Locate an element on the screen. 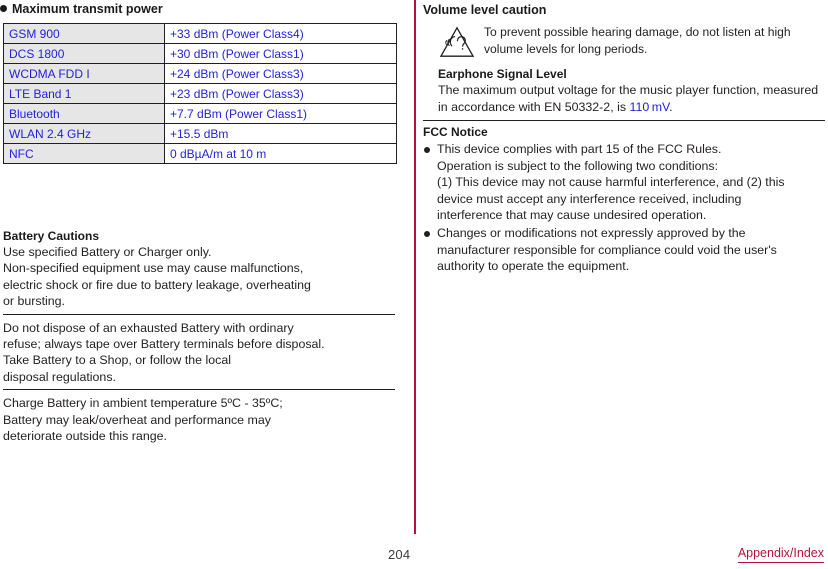  table-cell-band: WLAN 2.4 GHz is located at coordinates (84, 133).